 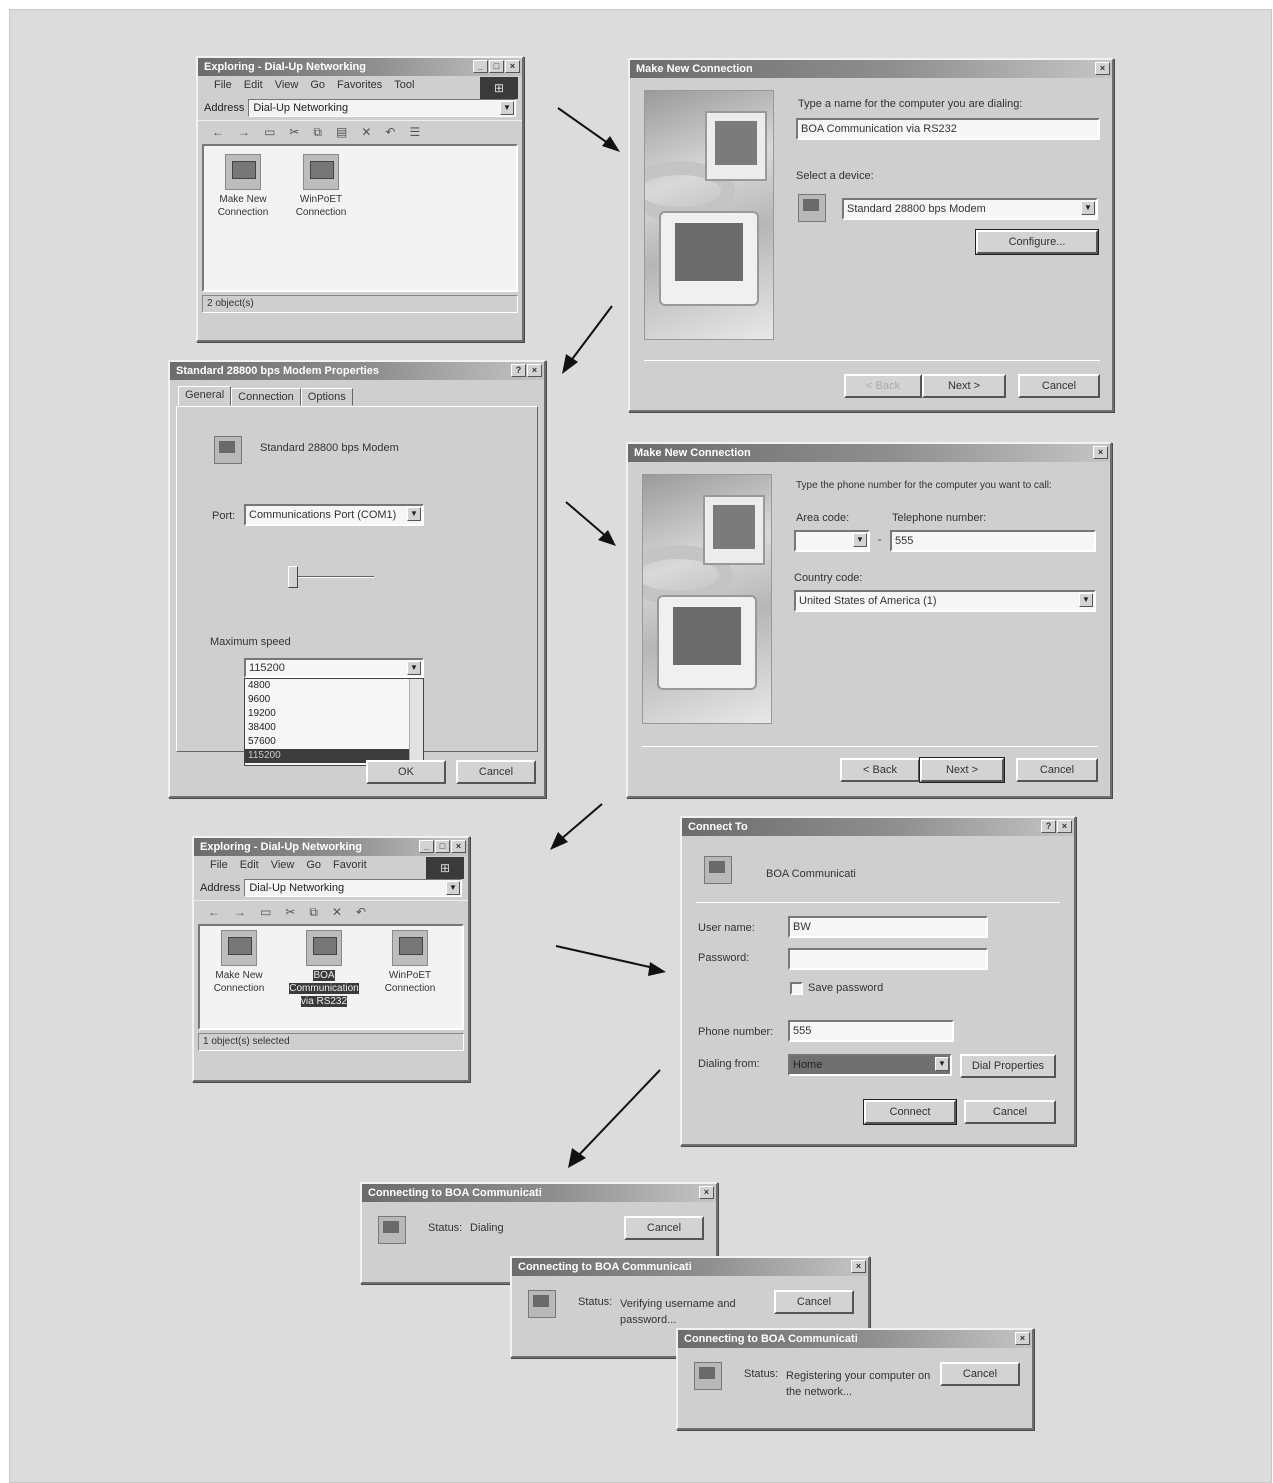 I want to click on country-select: United States of America (1) ▼, so click(x=945, y=601).